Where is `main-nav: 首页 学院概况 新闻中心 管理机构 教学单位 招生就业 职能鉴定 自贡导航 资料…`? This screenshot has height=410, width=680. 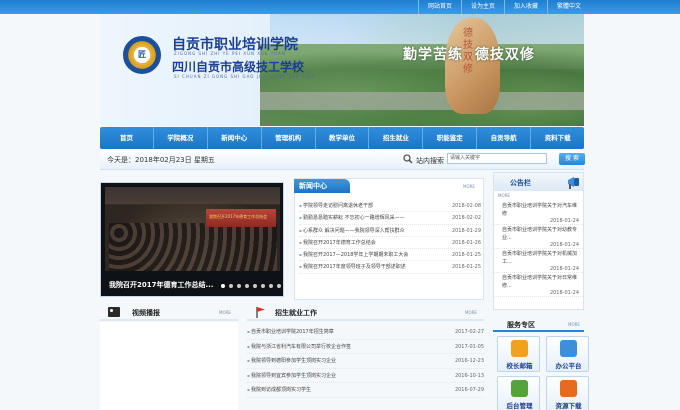 main-nav: 首页 学院概况 新闻中心 管理机构 教学单位 招生就业 职能鉴定 自贡导航 资料… is located at coordinates (342, 138).